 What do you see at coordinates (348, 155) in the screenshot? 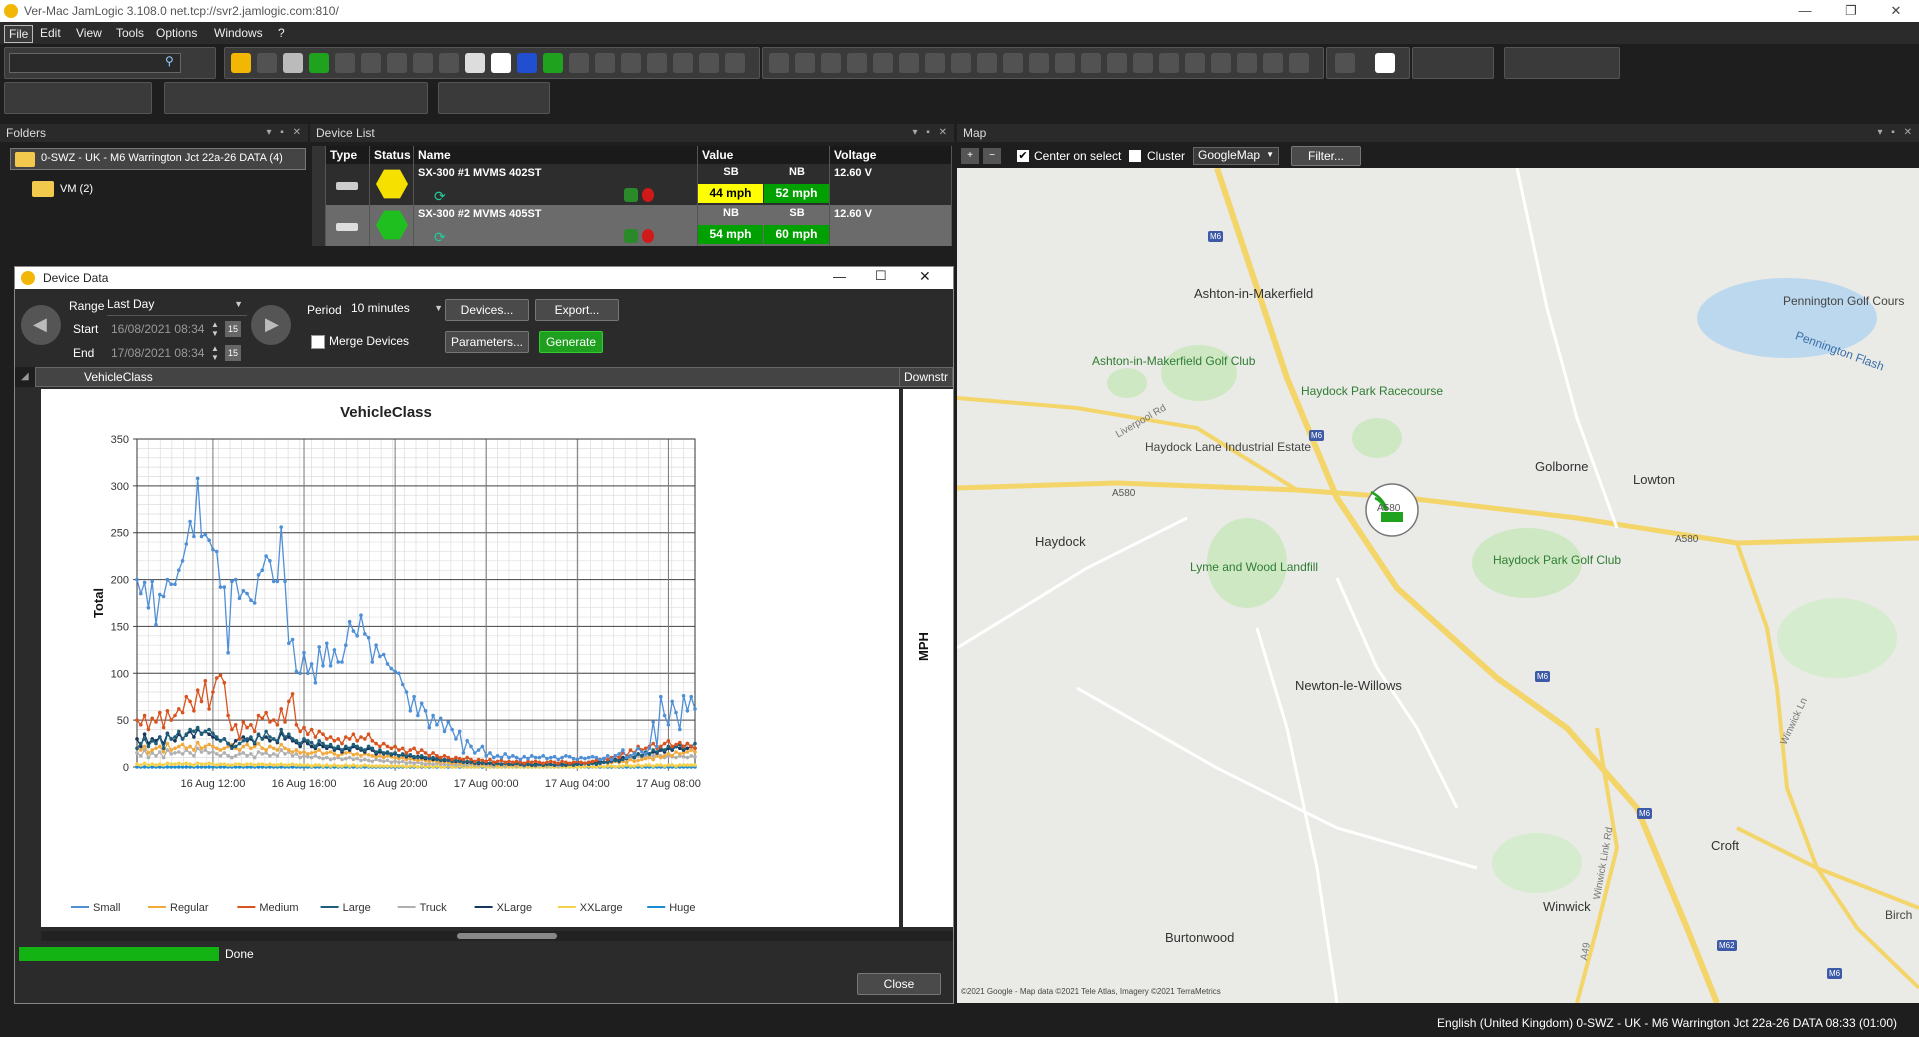
I see `column-type: Type` at bounding box center [348, 155].